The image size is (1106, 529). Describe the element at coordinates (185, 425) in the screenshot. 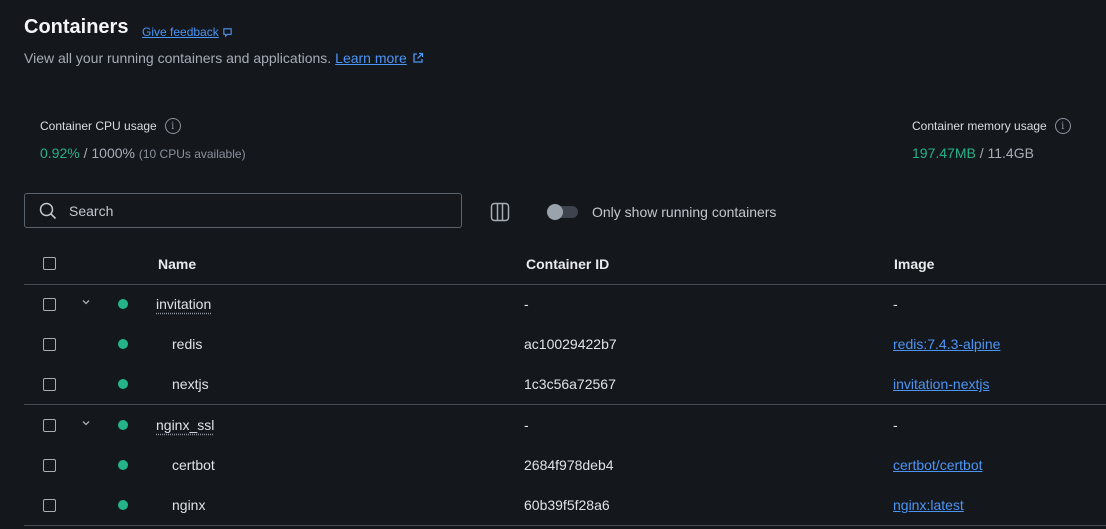

I see `container-name: nginx_ssl` at that location.